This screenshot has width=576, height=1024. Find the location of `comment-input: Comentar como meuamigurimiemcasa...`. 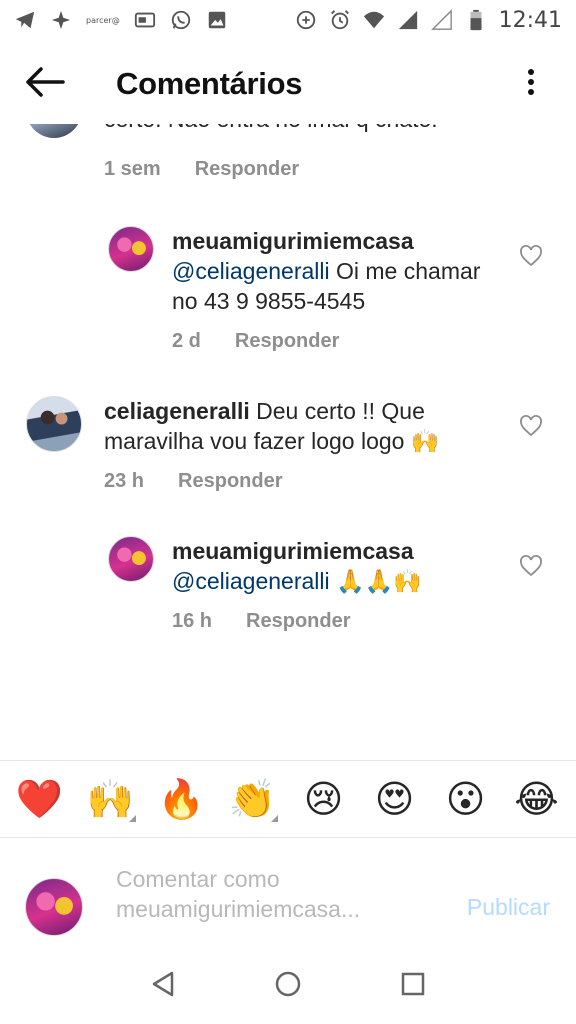

comment-input: Comentar como meuamigurimiemcasa... is located at coordinates (266, 894).